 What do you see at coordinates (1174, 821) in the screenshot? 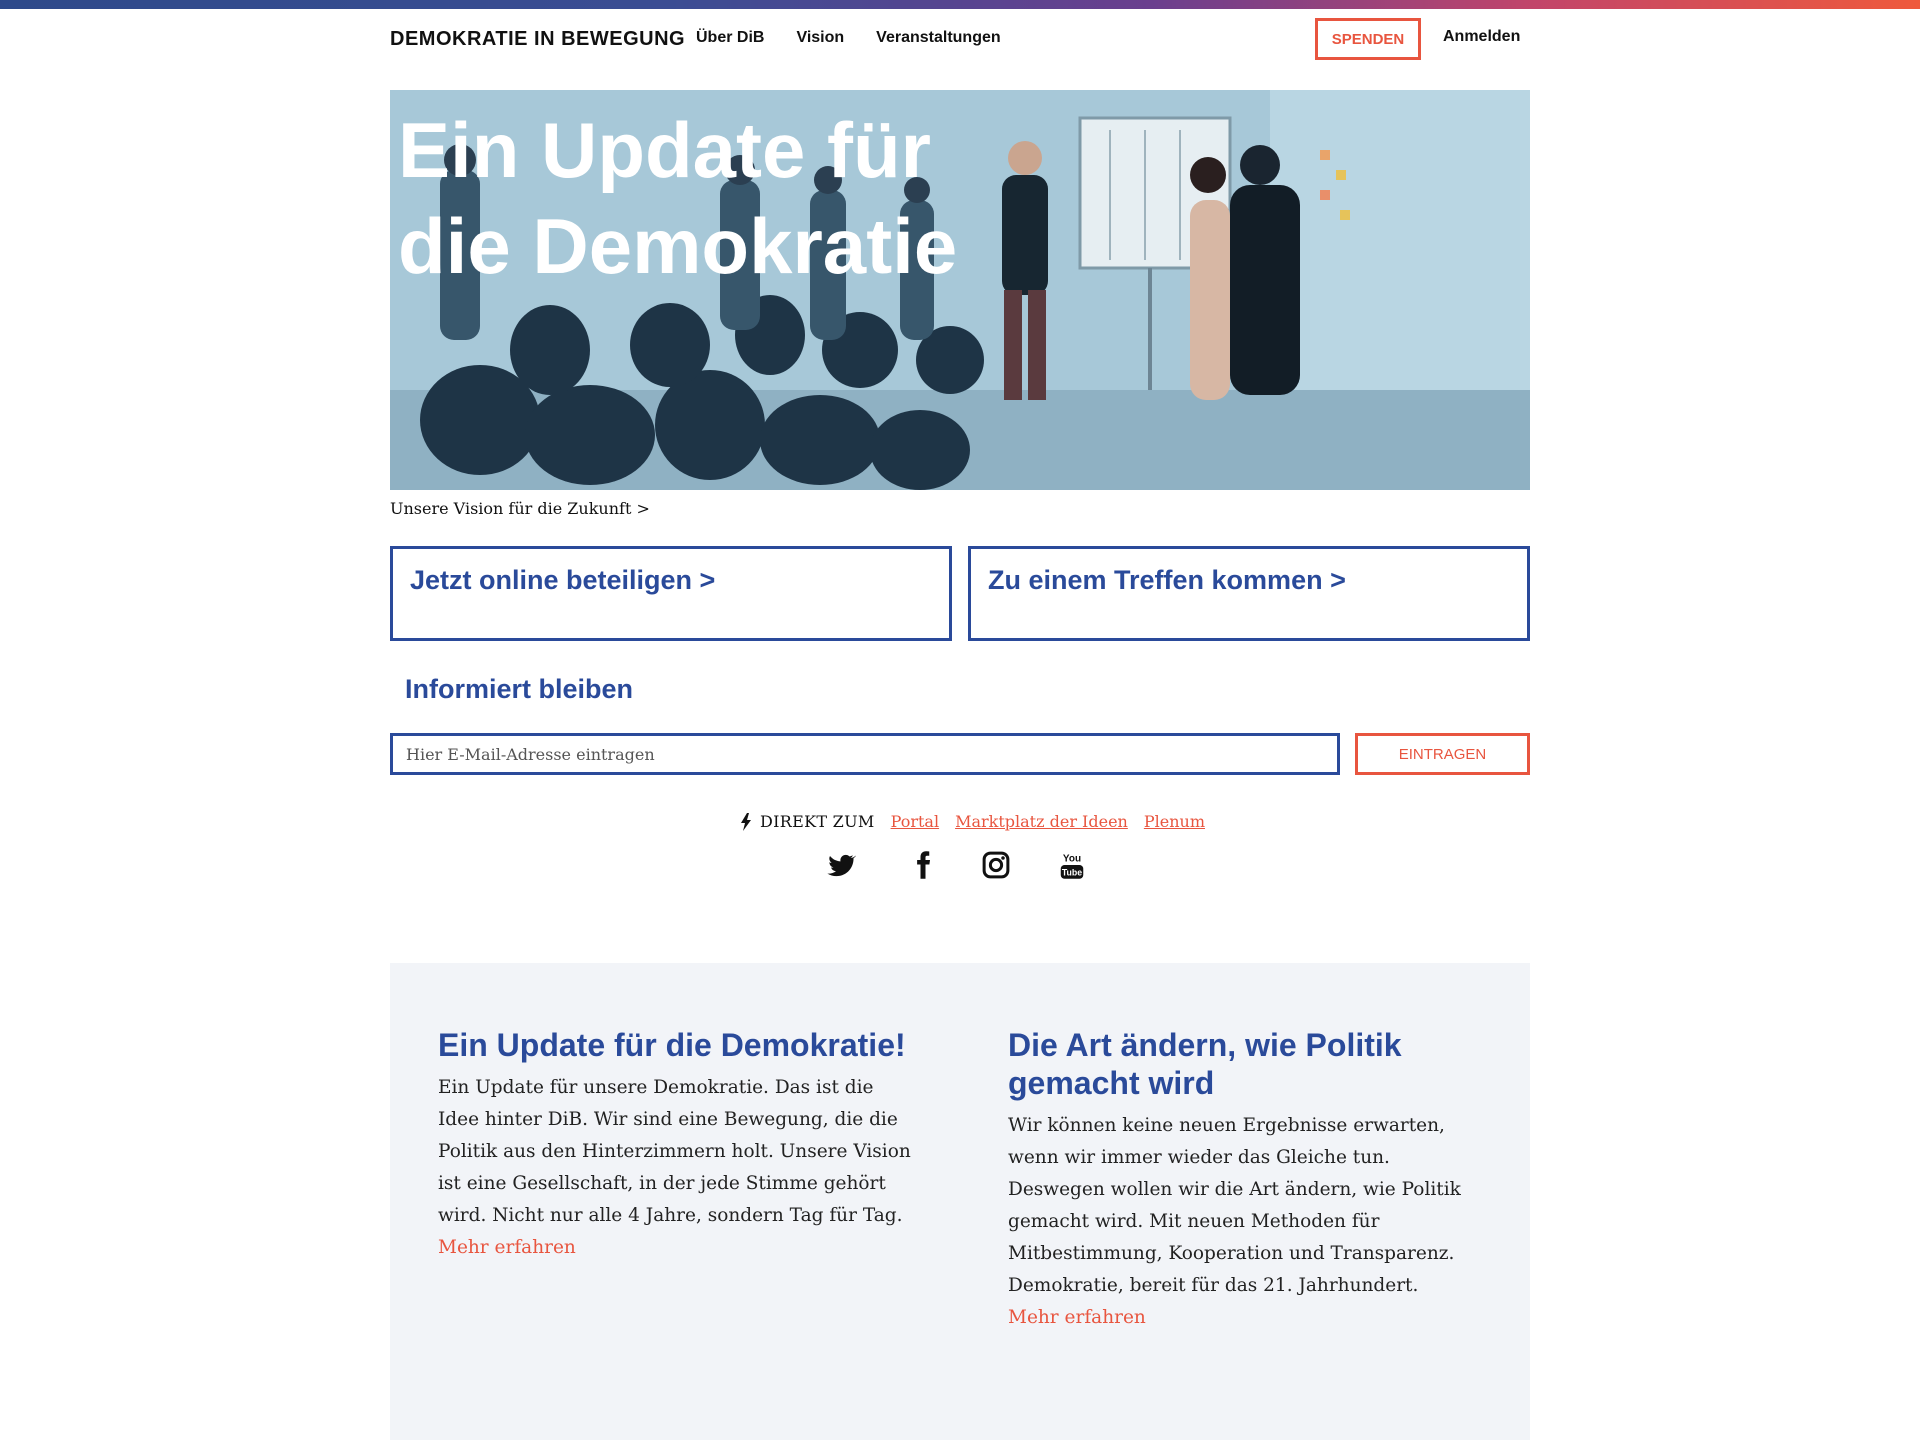
I see `link-plenum: Plenum` at bounding box center [1174, 821].